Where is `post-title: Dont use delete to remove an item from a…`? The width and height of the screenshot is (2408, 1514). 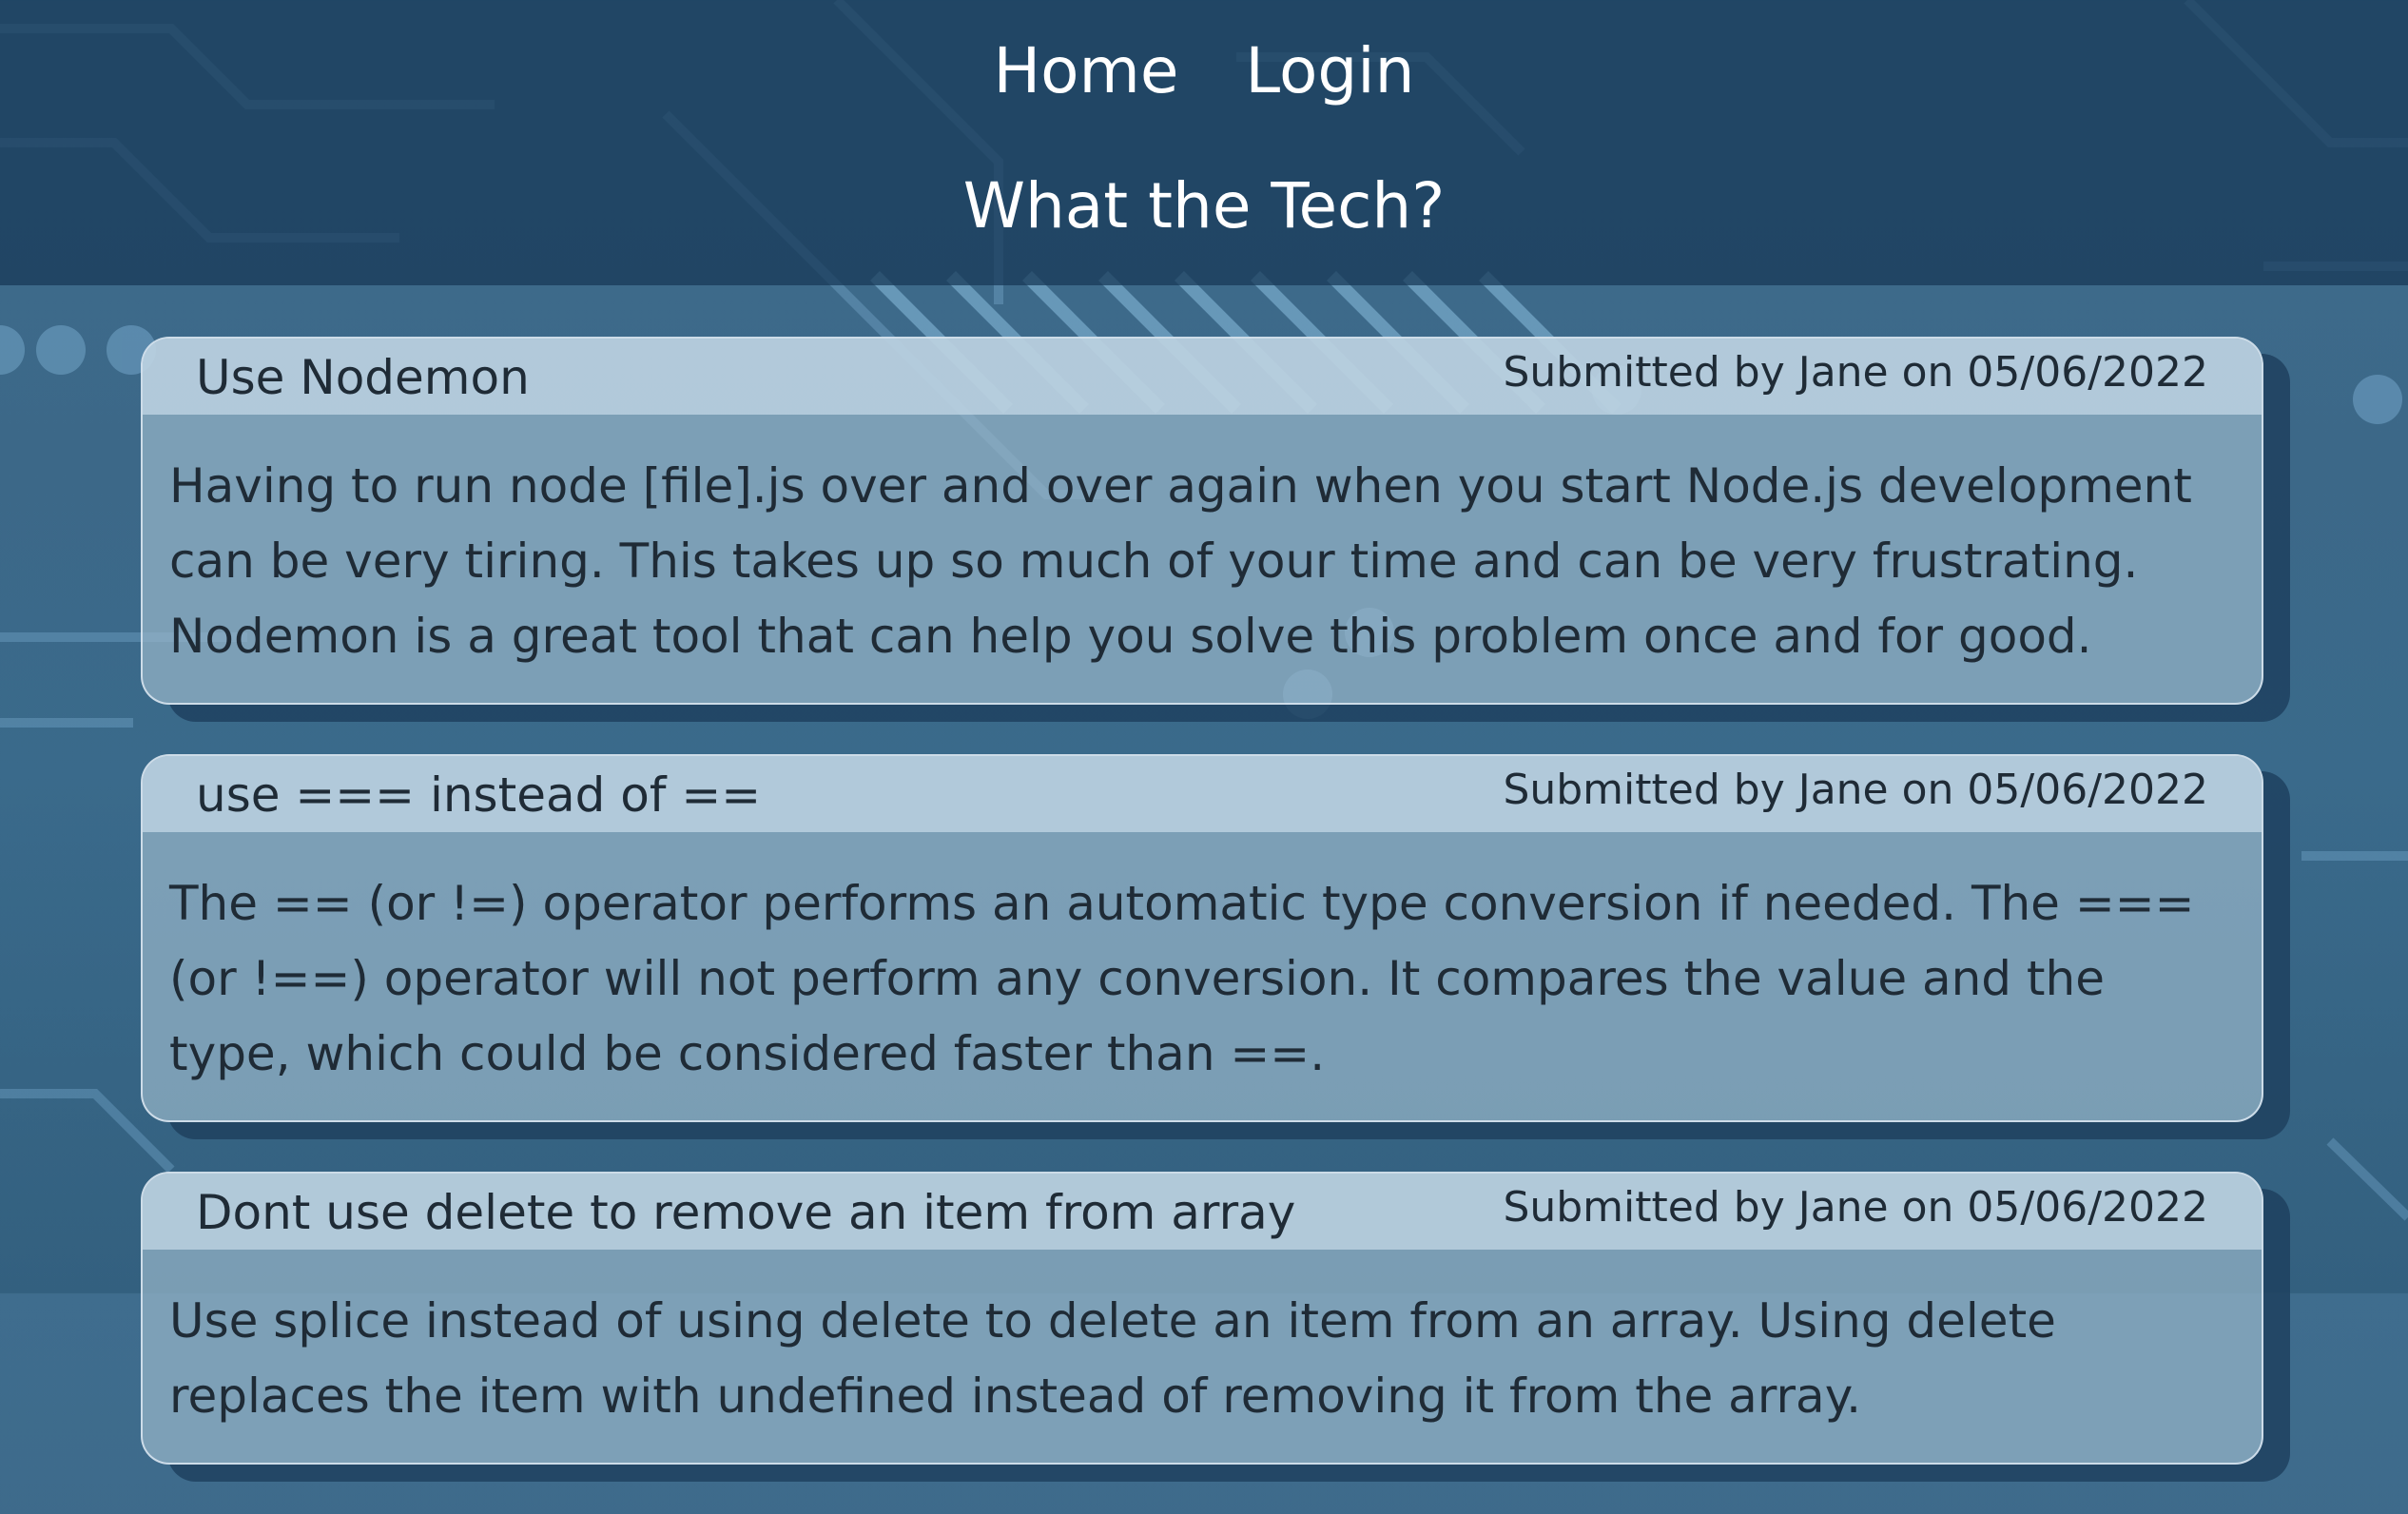
post-title: Dont use delete to remove an item from a… is located at coordinates (746, 1212).